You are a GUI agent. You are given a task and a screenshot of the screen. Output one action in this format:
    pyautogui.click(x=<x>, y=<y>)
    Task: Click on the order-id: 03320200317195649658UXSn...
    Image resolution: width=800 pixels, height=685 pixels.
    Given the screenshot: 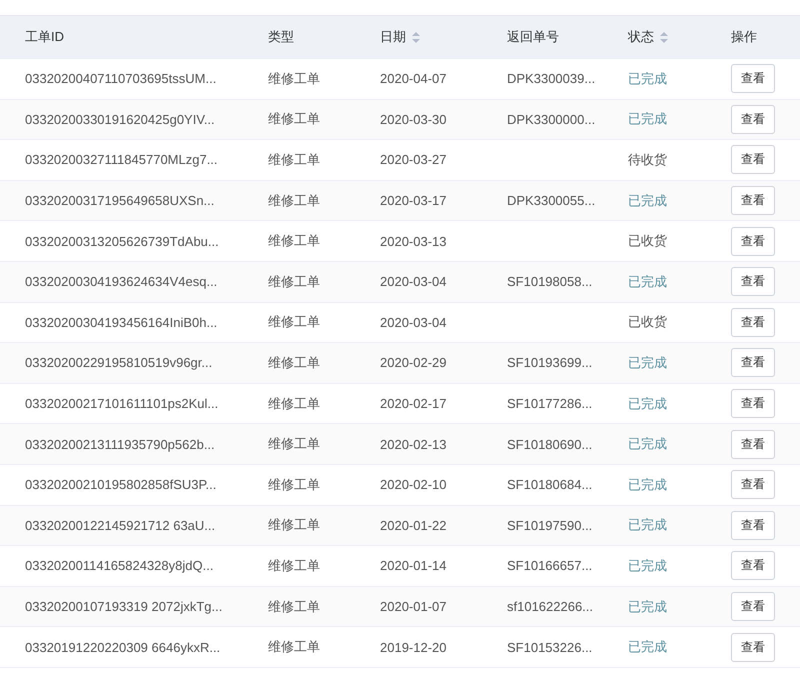 What is the action you would take?
    pyautogui.click(x=119, y=200)
    